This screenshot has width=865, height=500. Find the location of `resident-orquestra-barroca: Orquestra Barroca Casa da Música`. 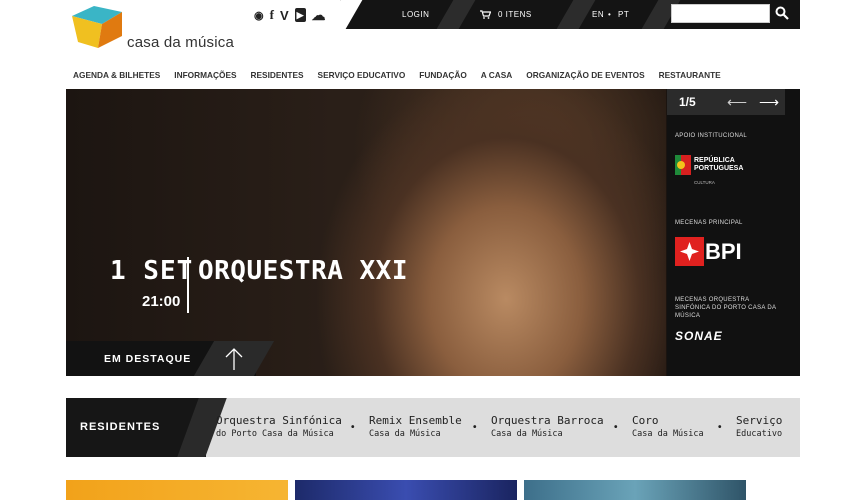

resident-orquestra-barroca: Orquestra Barroca Casa da Música is located at coordinates (547, 426).